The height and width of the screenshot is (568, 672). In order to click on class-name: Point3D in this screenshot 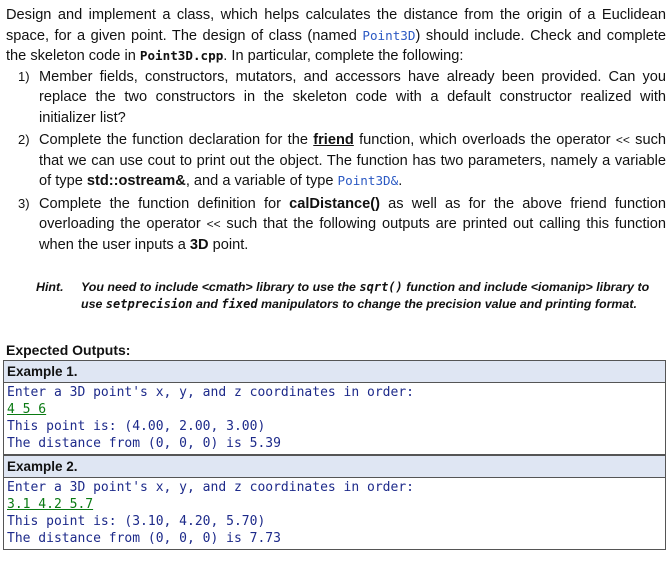, I will do `click(389, 35)`.